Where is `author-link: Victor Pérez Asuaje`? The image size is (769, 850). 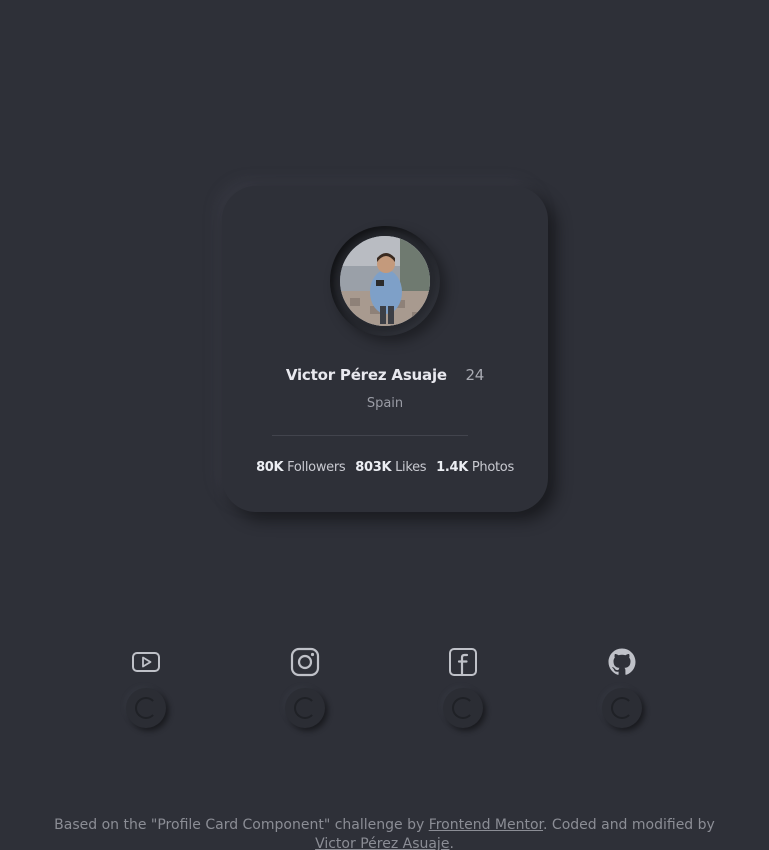
author-link: Victor Pérez Asuaje is located at coordinates (382, 843).